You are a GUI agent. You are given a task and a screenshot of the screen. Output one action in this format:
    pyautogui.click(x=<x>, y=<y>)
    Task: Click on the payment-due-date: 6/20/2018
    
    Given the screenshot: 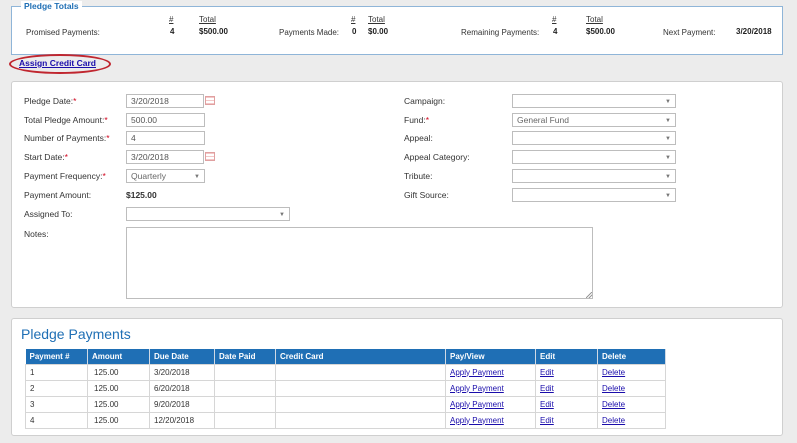 What is the action you would take?
    pyautogui.click(x=182, y=388)
    